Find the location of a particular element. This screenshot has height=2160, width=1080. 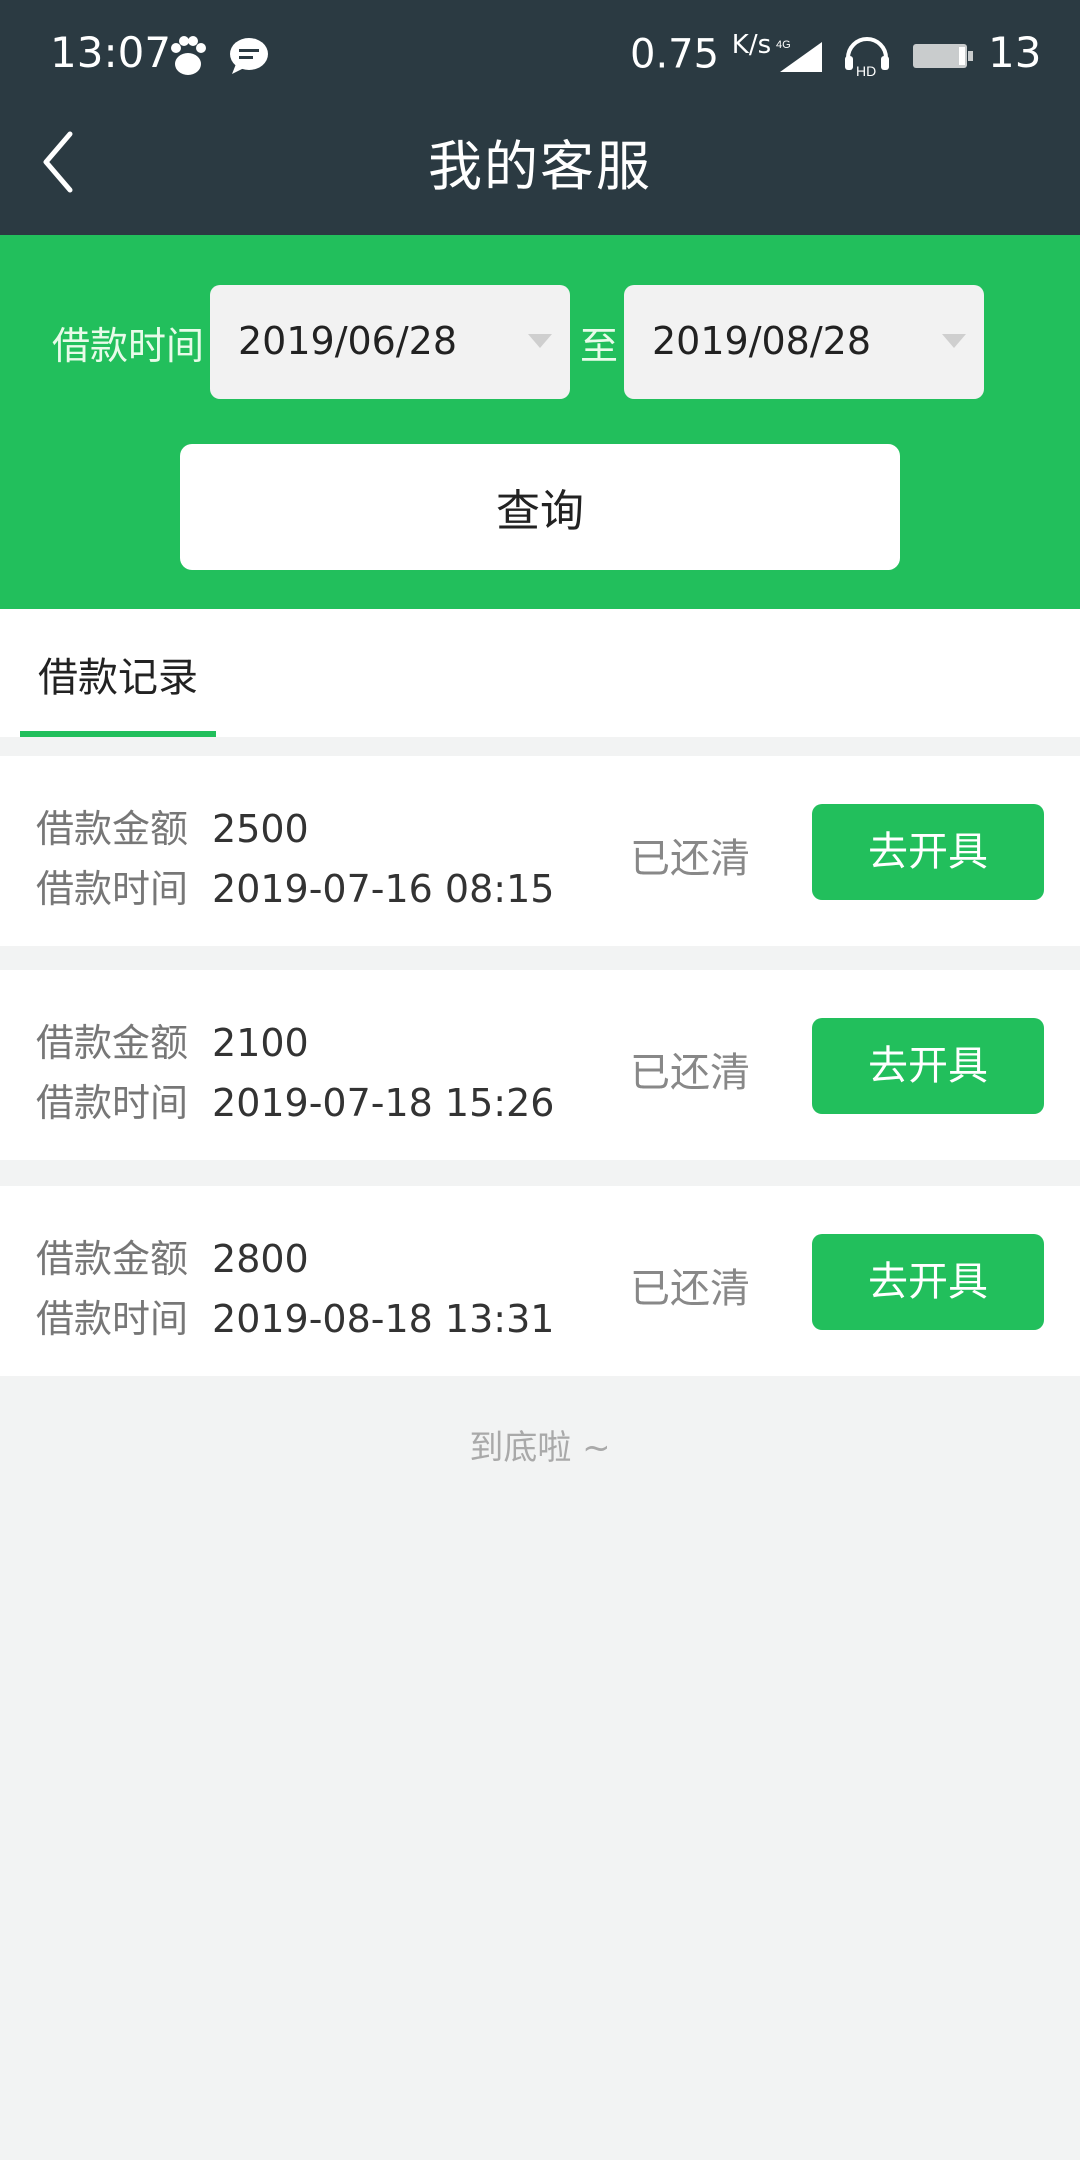

date-range-separator: 至 is located at coordinates (599, 346).